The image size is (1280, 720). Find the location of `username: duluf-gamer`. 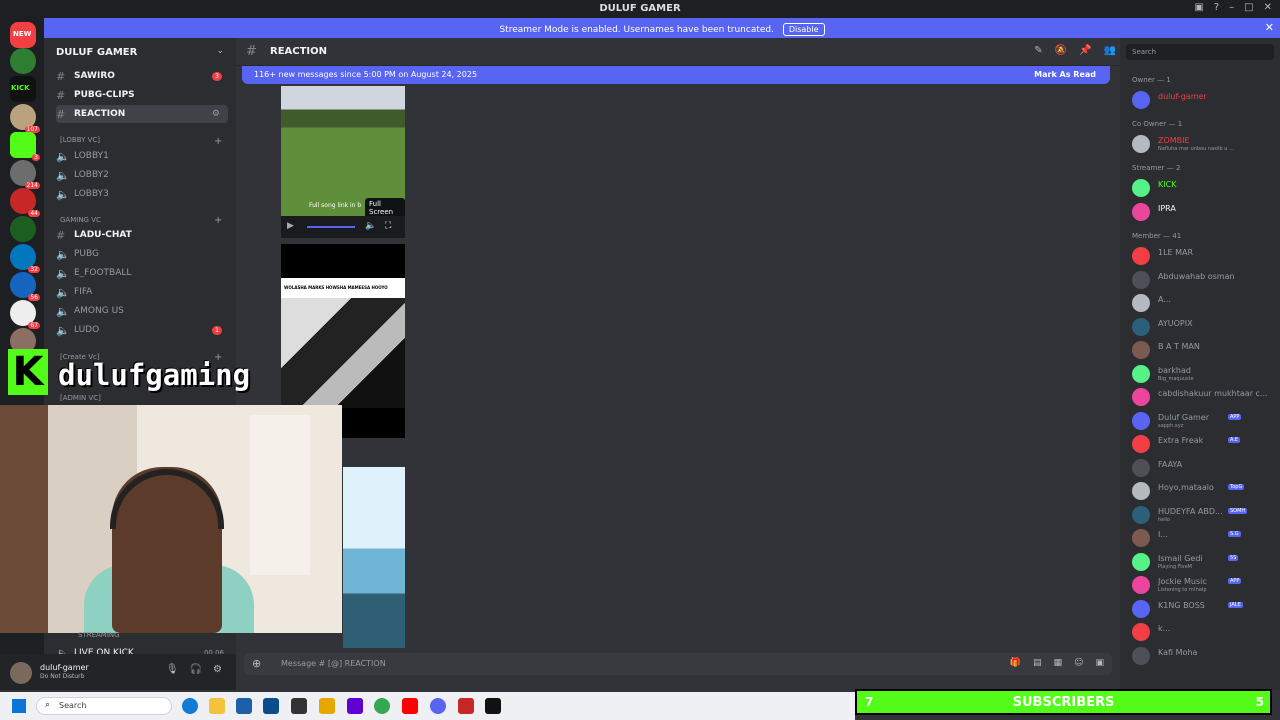

username: duluf-gamer is located at coordinates (64, 667).